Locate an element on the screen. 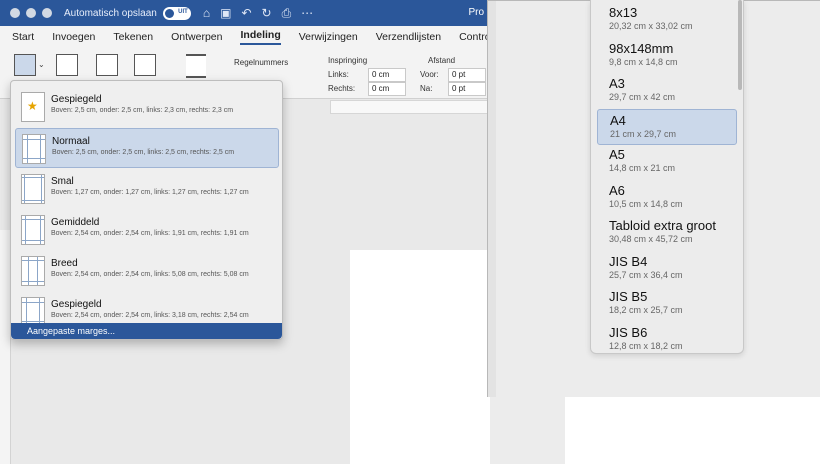  margin-option-name: Gespiegeld is located at coordinates (76, 304).